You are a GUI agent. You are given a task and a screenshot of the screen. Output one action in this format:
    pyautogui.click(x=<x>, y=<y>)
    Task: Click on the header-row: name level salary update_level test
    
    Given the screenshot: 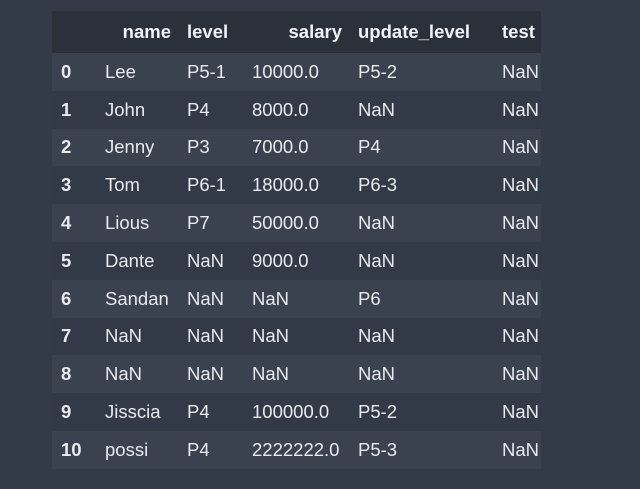 What is the action you would take?
    pyautogui.click(x=296, y=32)
    